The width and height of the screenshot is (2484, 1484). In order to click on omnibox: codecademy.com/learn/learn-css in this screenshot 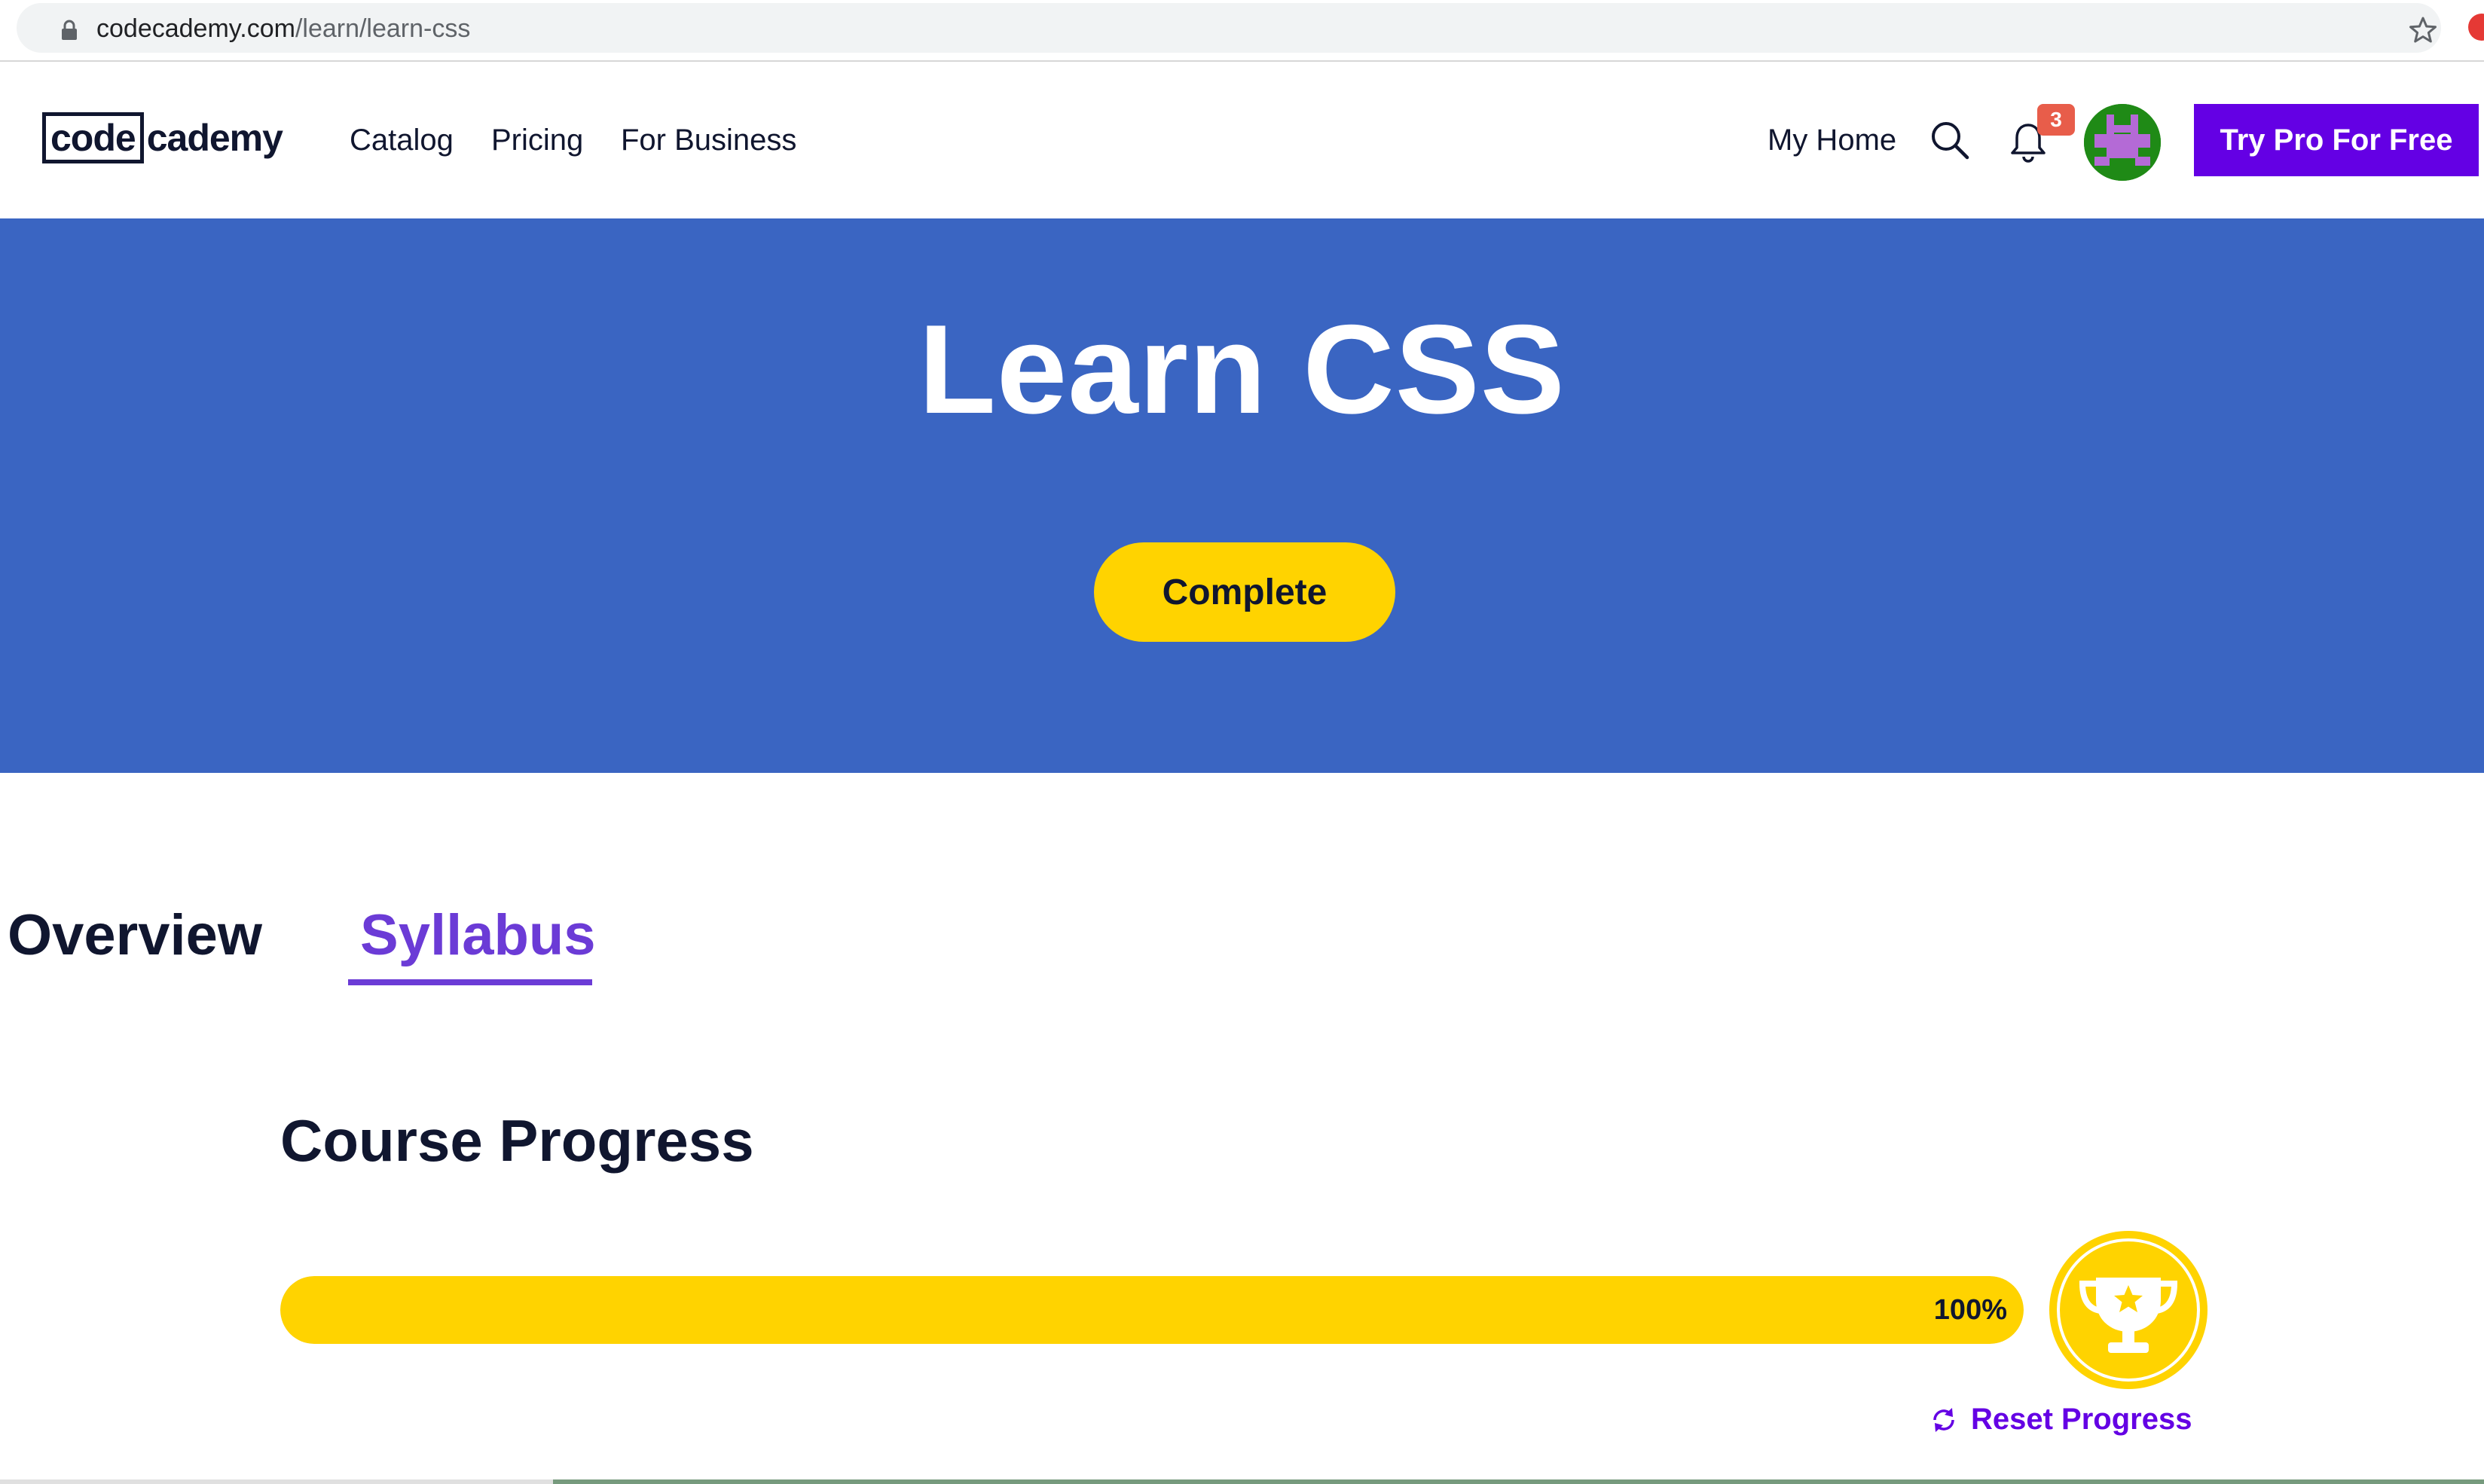, I will do `click(1229, 28)`.